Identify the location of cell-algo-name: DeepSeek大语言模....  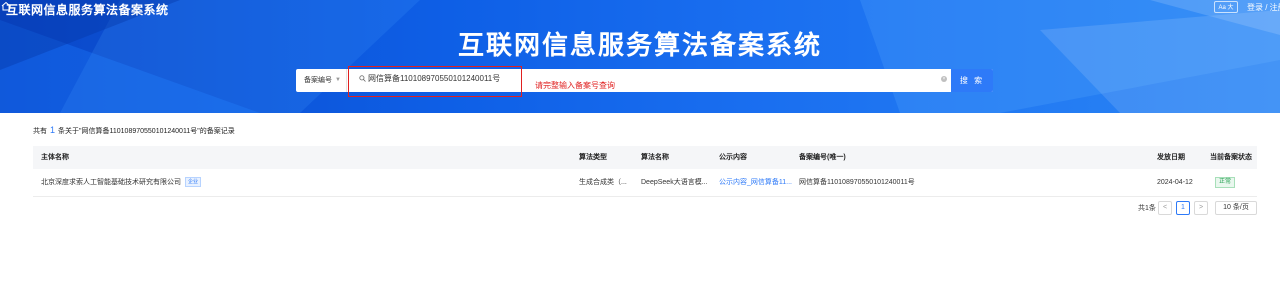
(674, 182).